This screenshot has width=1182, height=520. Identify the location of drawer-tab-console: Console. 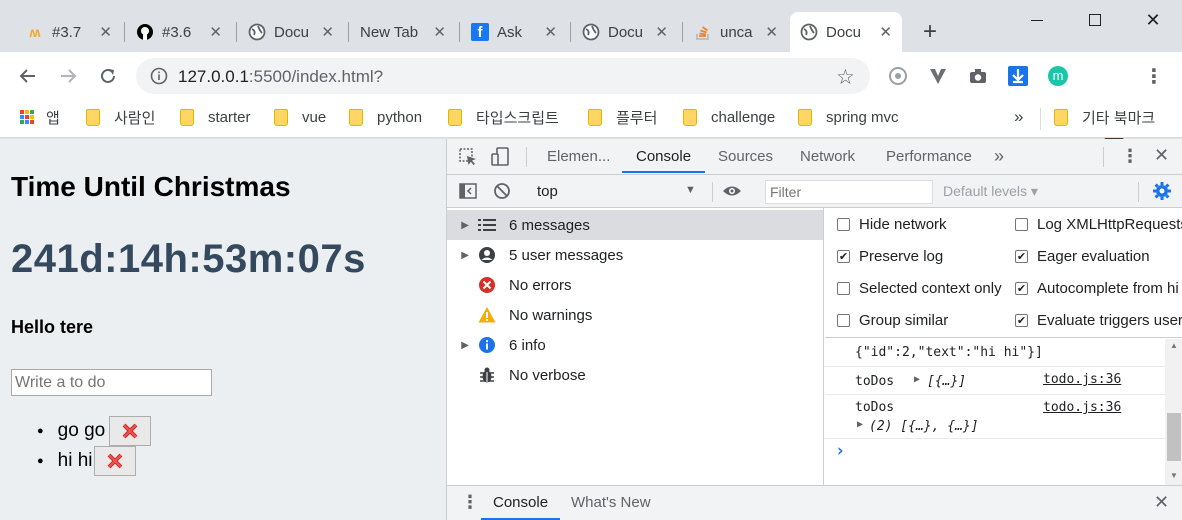
(521, 503).